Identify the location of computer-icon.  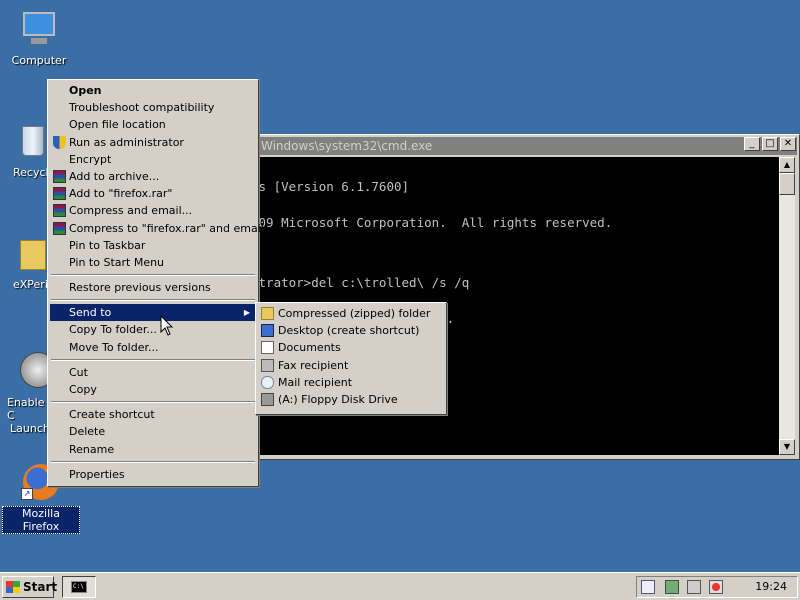
(39, 30).